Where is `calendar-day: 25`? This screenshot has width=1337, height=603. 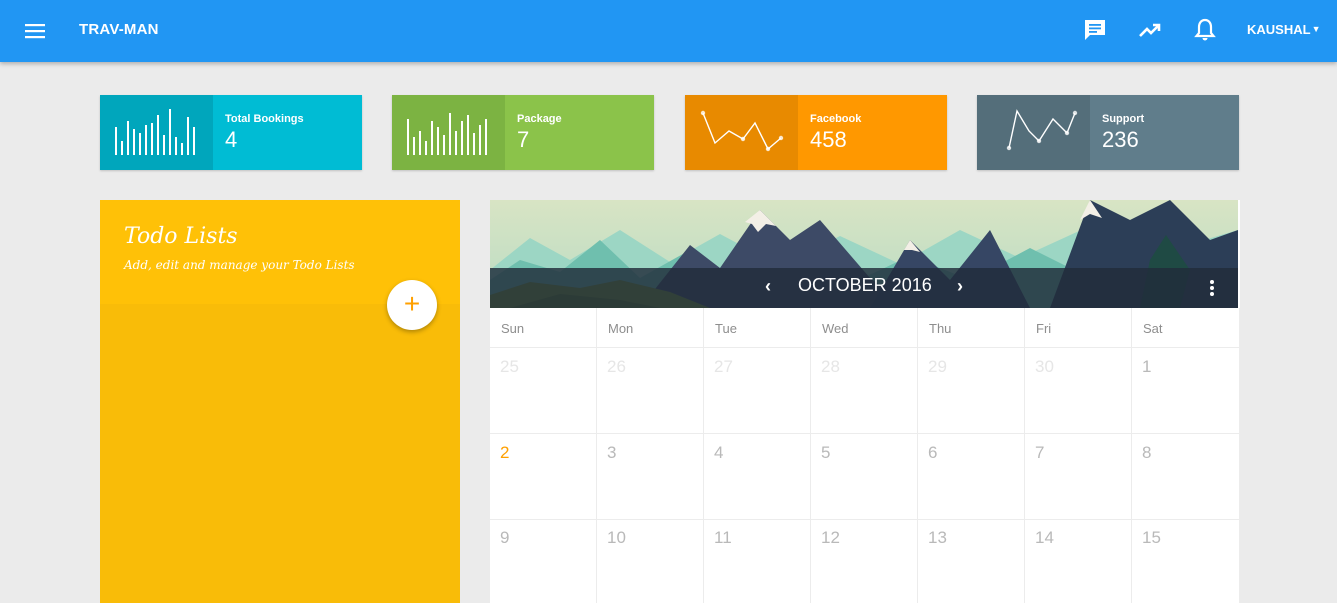
calendar-day: 25 is located at coordinates (543, 391).